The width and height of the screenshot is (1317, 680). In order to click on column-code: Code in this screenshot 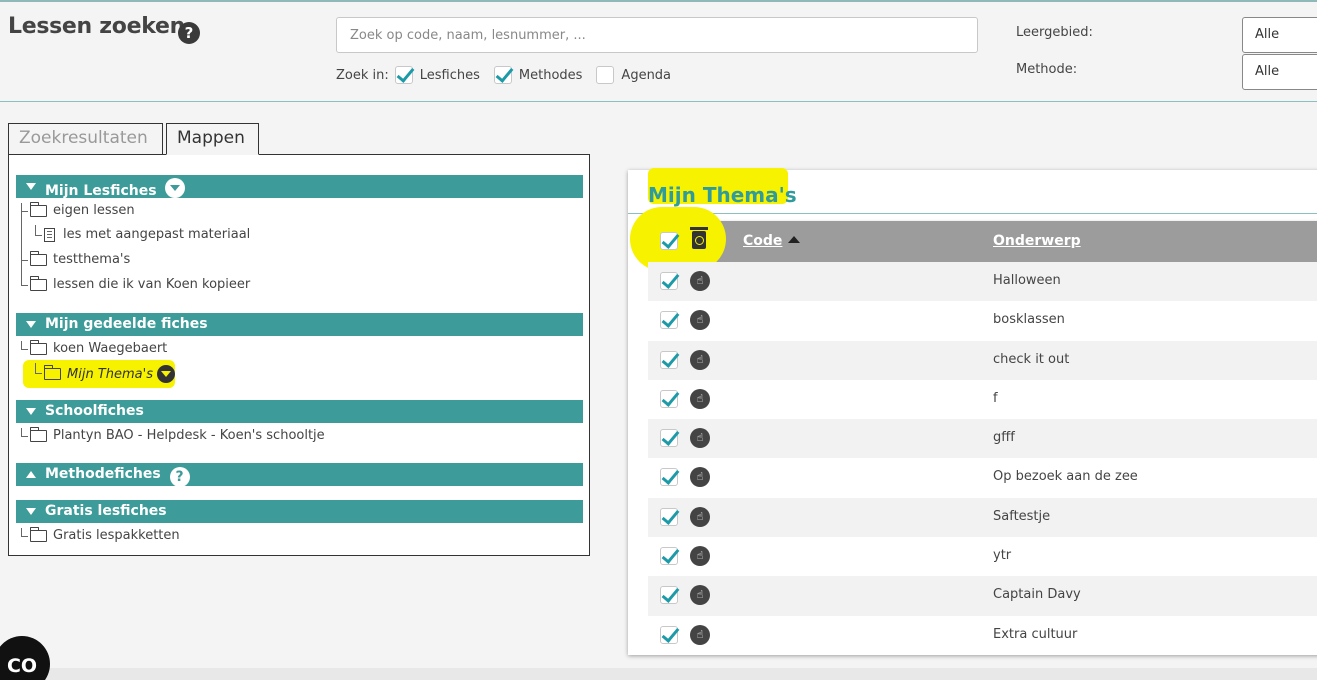, I will do `click(772, 241)`.